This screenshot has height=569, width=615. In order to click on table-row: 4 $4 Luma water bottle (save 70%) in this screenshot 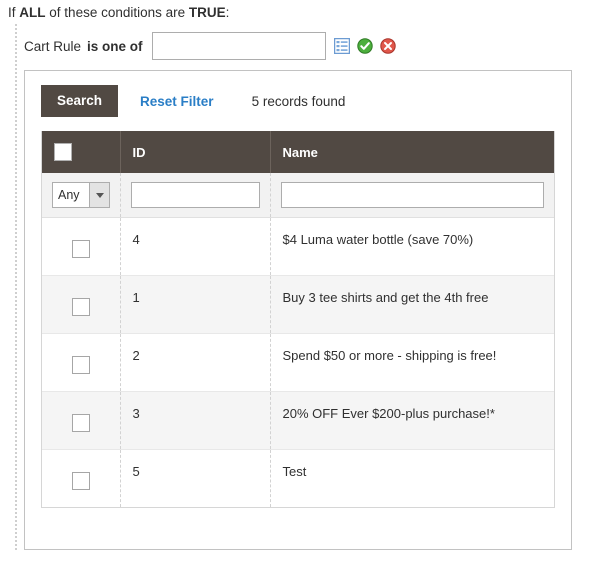, I will do `click(298, 246)`.